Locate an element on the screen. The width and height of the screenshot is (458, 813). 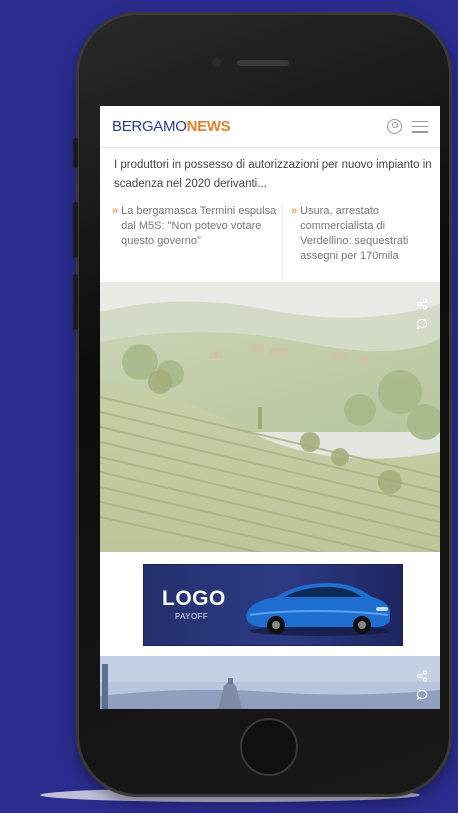
ad-payoff-text: PAYOFF is located at coordinates (192, 616).